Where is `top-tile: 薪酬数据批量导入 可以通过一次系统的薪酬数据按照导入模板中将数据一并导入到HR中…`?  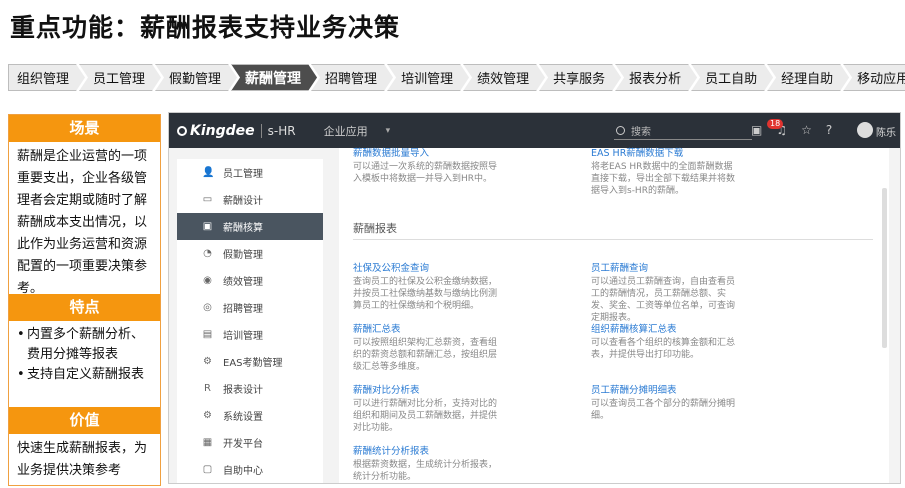
top-tile: 薪酬数据批量导入 可以通过一次系统的薪酬数据按照导入模板中将数据一并导入到HR中… is located at coordinates (428, 165).